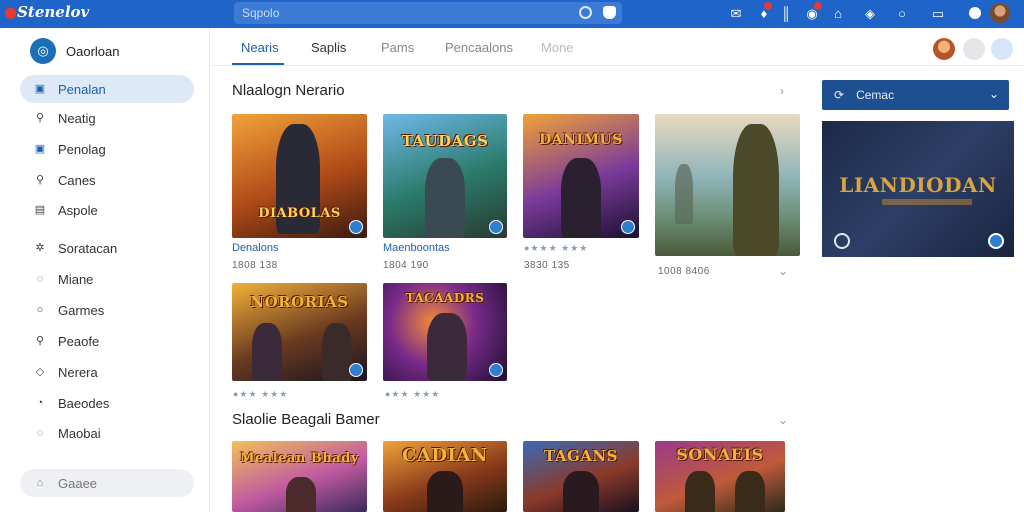  What do you see at coordinates (974, 49) in the screenshot?
I see `settings-icon` at bounding box center [974, 49].